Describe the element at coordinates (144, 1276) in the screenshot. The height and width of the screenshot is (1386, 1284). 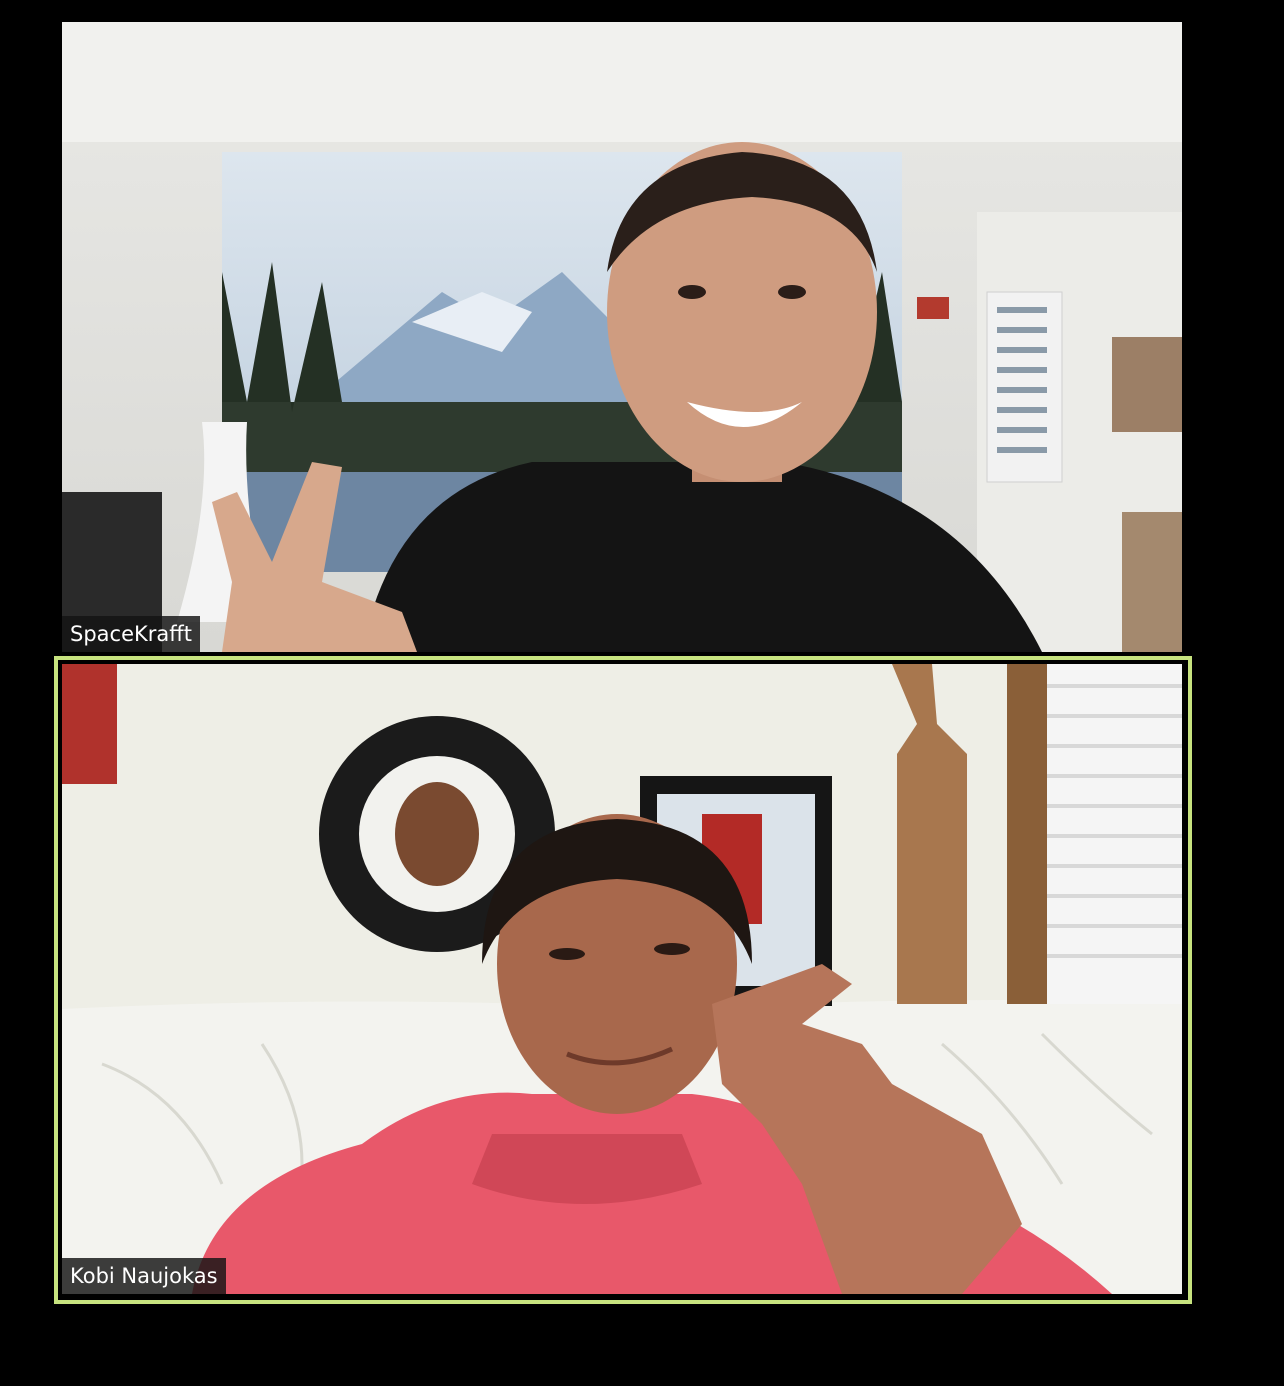
I see `participant-name-label: Kobi Naujokas` at that location.